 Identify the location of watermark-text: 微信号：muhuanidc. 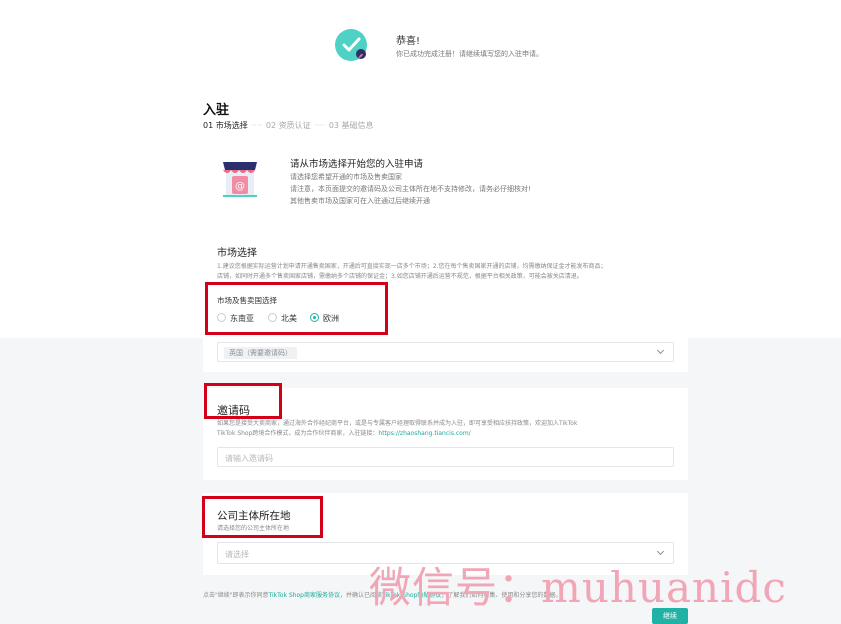
(578, 587).